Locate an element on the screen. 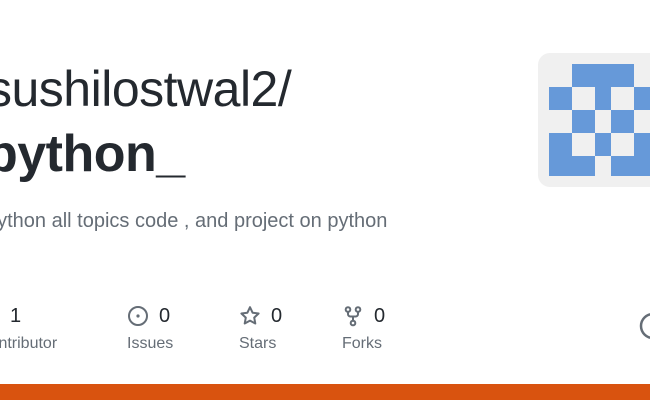 This screenshot has width=650, height=400. star-icon is located at coordinates (250, 316).